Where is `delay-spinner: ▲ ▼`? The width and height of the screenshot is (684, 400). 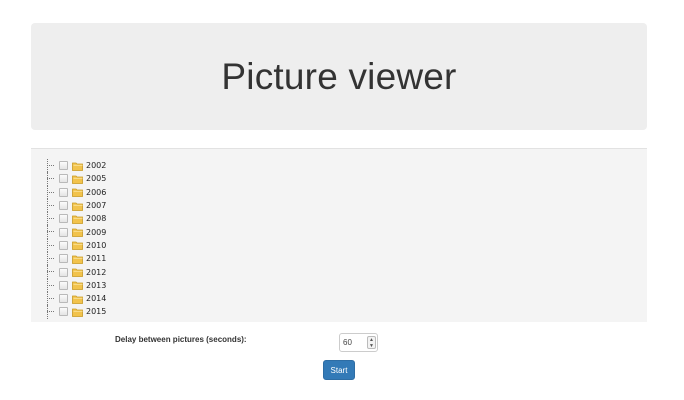 delay-spinner: ▲ ▼ is located at coordinates (358, 342).